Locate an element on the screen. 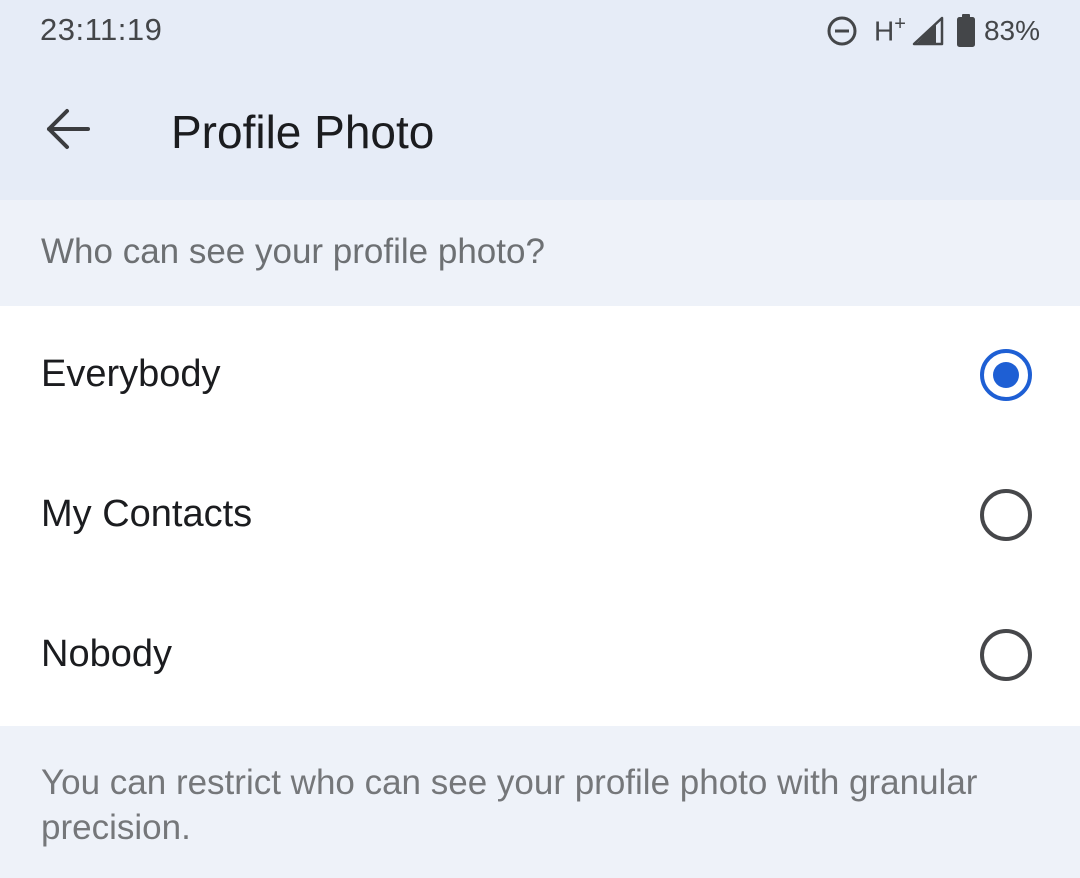 This screenshot has width=1080, height=878. network-type-label: H is located at coordinates (884, 31).